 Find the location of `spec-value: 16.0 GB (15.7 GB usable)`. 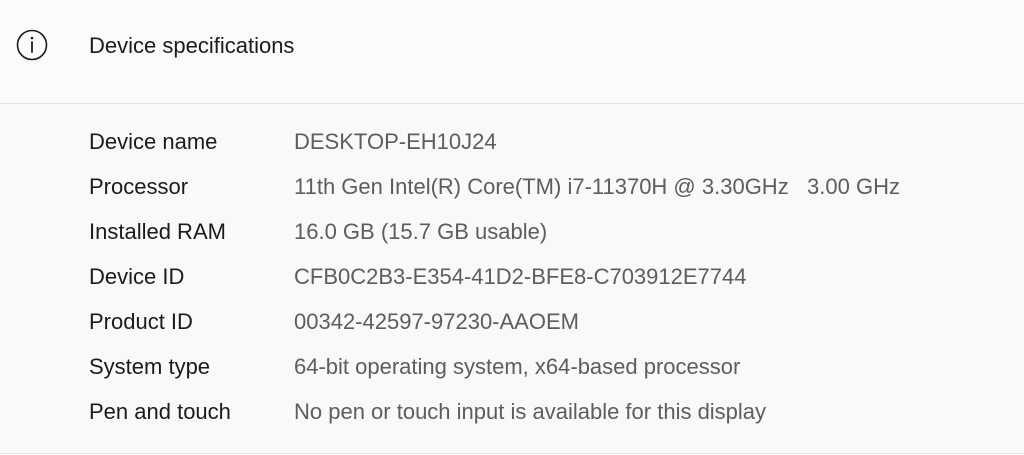

spec-value: 16.0 GB (15.7 GB usable) is located at coordinates (421, 231).